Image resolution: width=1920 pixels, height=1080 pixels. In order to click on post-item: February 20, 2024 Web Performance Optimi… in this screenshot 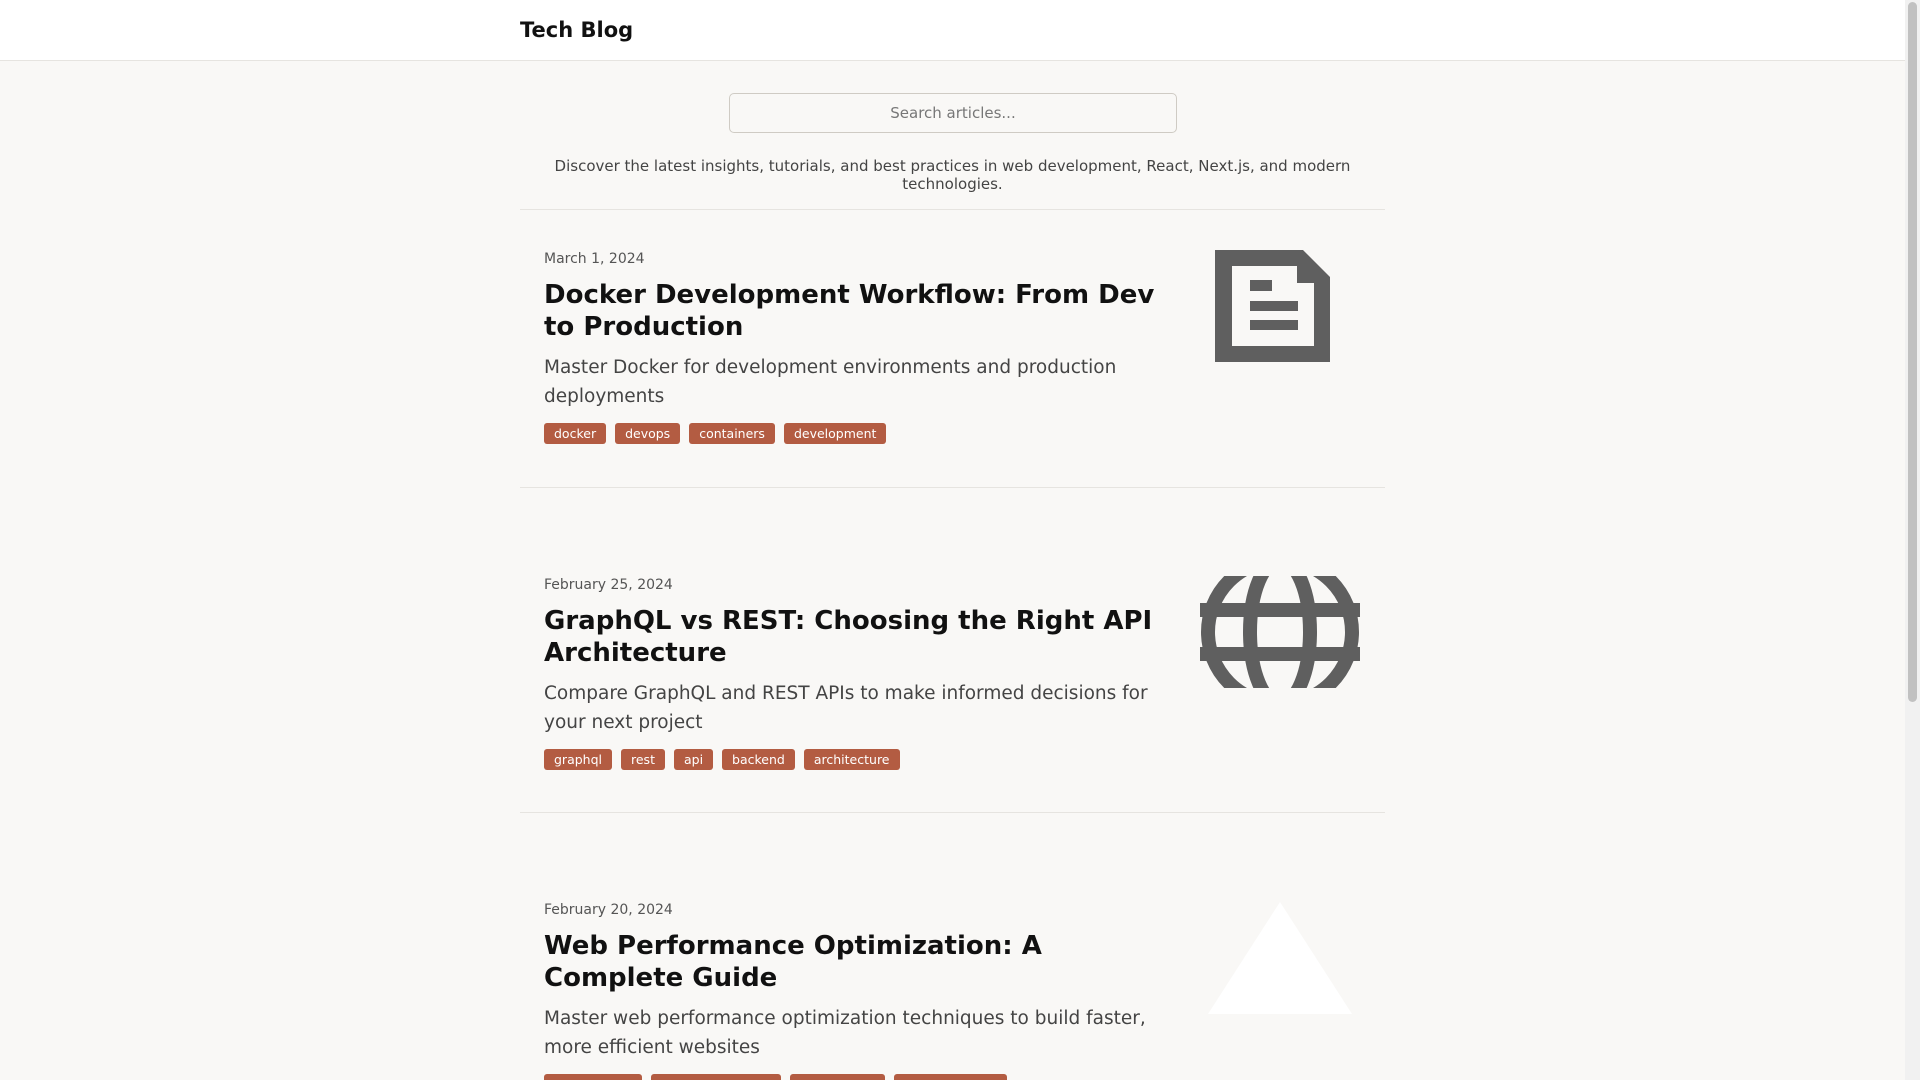, I will do `click(854, 991)`.